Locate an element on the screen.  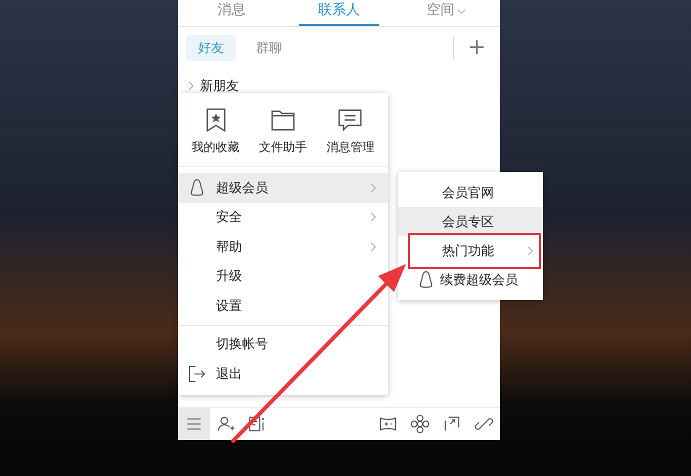
menu-item: 切换帐号 is located at coordinates (283, 344).